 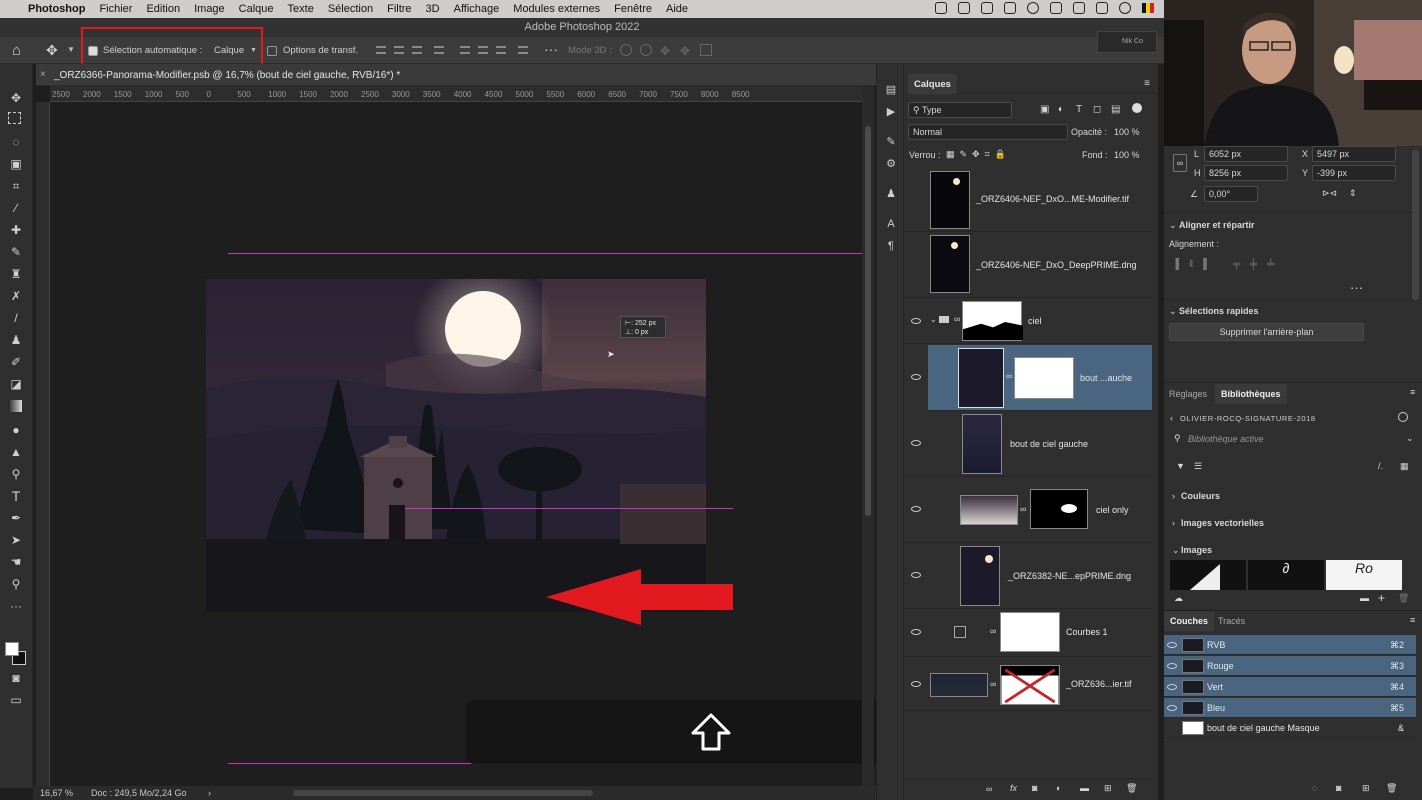 I want to click on channel-row: Rouge ⌘3, so click(x=1290, y=666).